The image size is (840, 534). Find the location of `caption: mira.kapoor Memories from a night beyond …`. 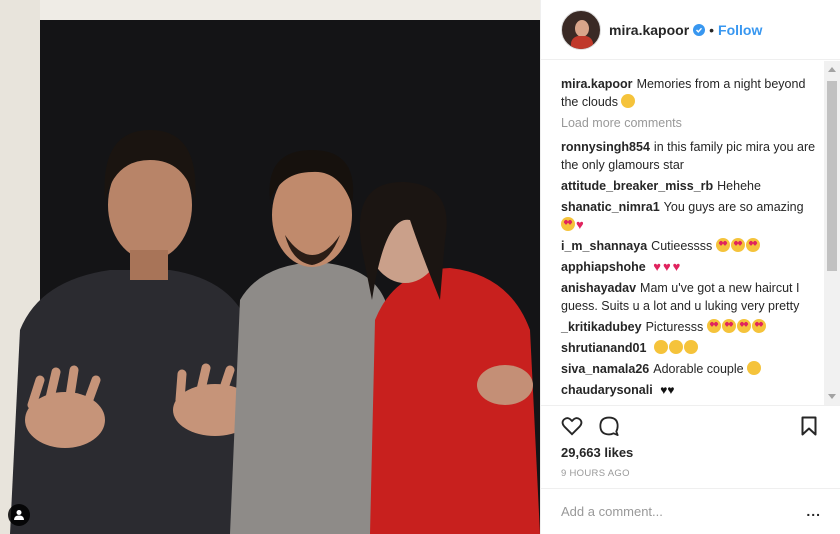

caption: mira.kapoor Memories from a night beyond … is located at coordinates (693, 93).